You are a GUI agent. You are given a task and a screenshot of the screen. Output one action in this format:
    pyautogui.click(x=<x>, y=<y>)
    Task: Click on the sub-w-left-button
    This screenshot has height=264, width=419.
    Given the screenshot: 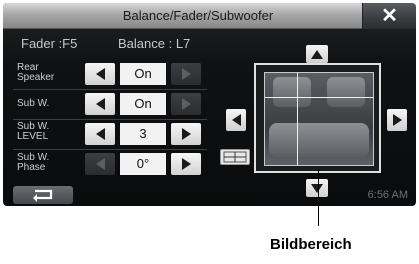 What is the action you would take?
    pyautogui.click(x=100, y=104)
    